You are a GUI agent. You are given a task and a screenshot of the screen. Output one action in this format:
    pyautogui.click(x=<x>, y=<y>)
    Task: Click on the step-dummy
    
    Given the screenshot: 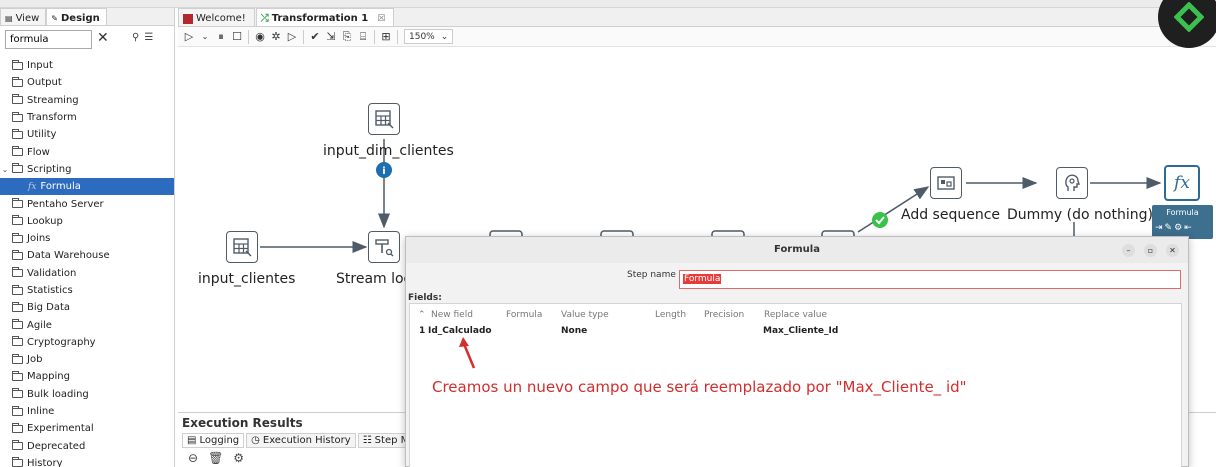 What is the action you would take?
    pyautogui.click(x=1072, y=183)
    